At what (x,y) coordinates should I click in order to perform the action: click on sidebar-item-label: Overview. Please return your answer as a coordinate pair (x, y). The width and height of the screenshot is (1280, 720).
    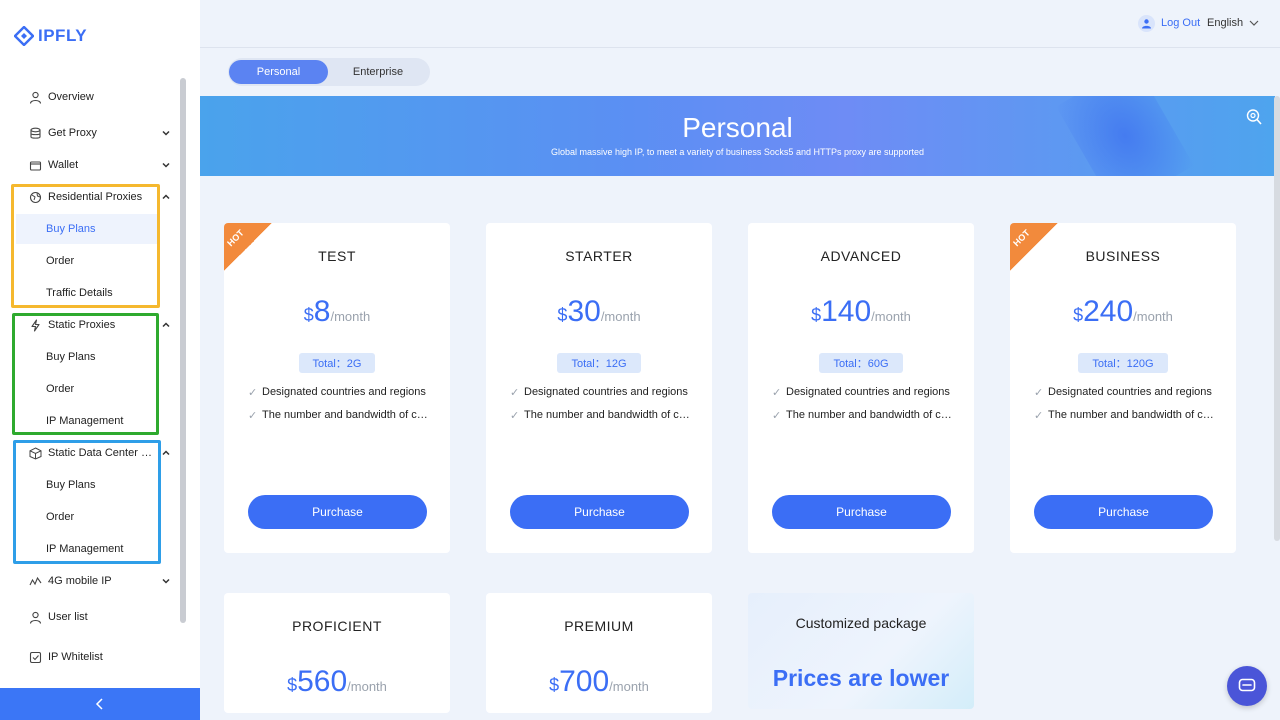
    Looking at the image, I should click on (71, 97).